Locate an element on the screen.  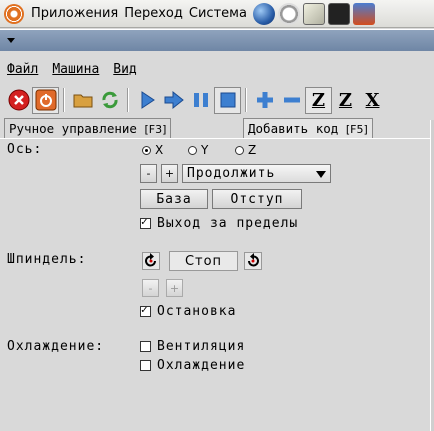
axis-radio-x: X is located at coordinates (152, 150).